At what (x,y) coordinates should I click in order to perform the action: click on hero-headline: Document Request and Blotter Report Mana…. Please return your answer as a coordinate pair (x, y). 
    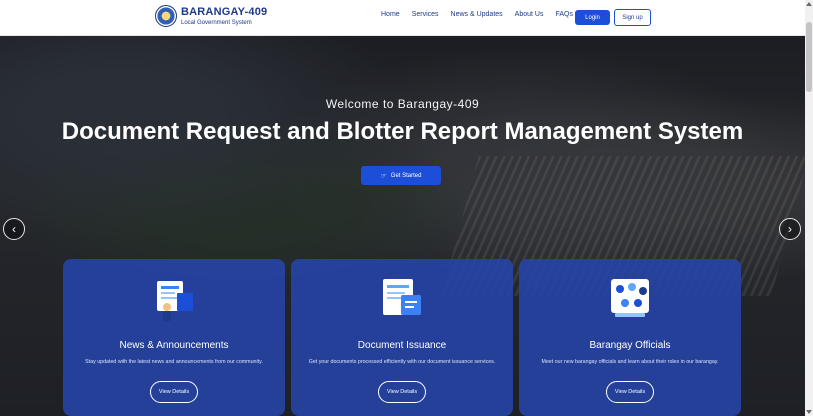
    Looking at the image, I should click on (402, 131).